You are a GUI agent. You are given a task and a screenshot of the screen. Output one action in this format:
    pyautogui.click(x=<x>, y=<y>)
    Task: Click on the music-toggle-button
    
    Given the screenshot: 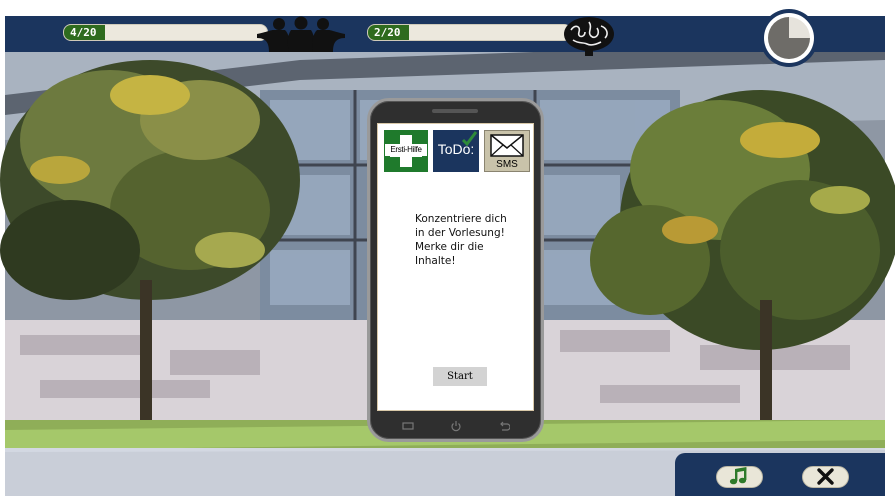 What is the action you would take?
    pyautogui.click(x=739, y=477)
    